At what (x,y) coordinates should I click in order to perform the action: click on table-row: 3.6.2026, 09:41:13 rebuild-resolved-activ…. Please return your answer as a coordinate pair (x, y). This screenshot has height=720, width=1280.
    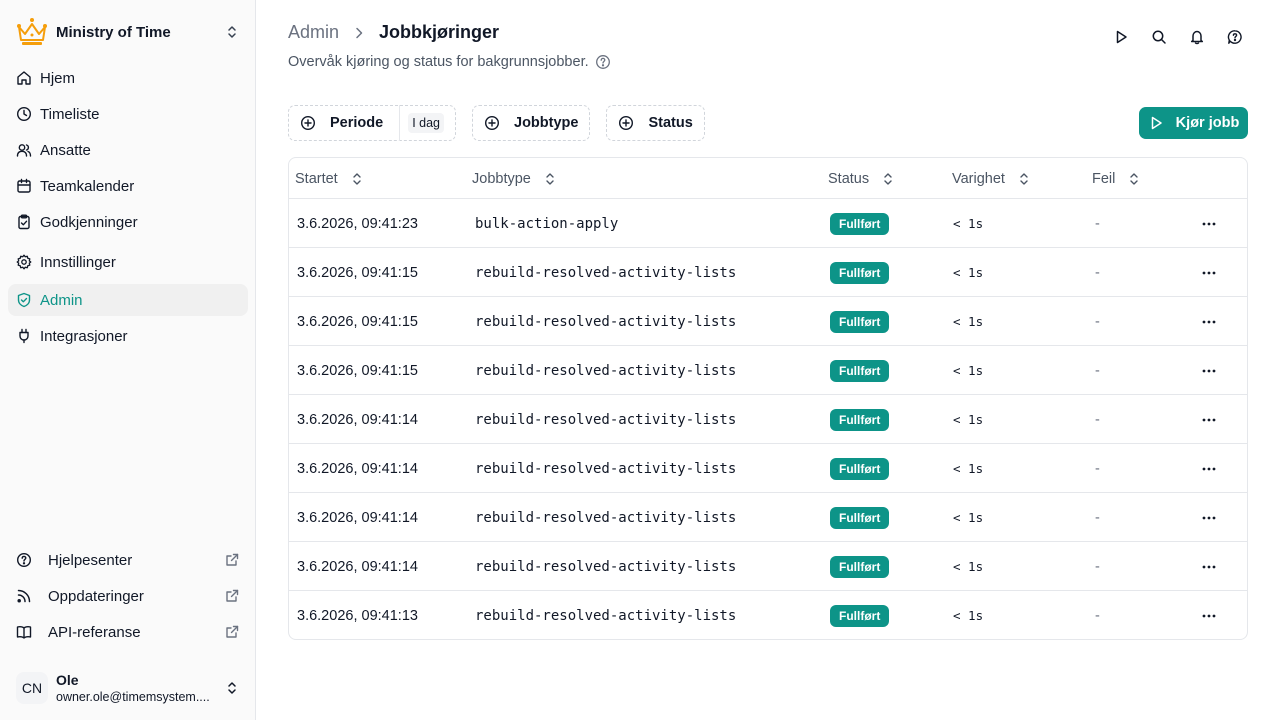
    Looking at the image, I should click on (768, 615).